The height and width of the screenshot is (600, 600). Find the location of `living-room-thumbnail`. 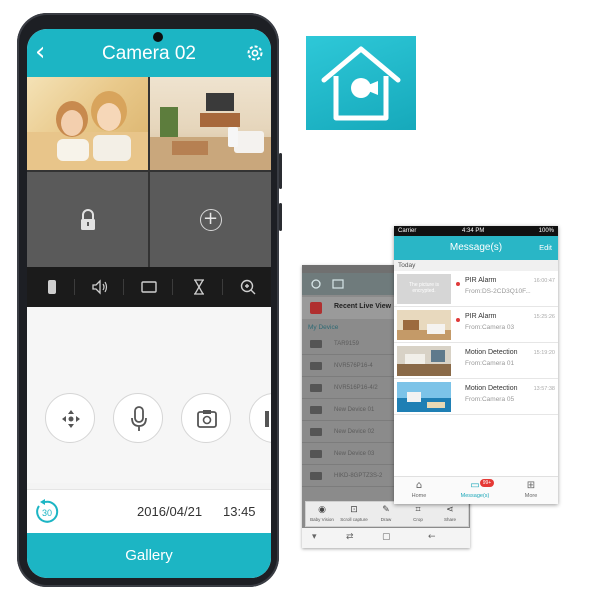

living-room-thumbnail is located at coordinates (424, 325).